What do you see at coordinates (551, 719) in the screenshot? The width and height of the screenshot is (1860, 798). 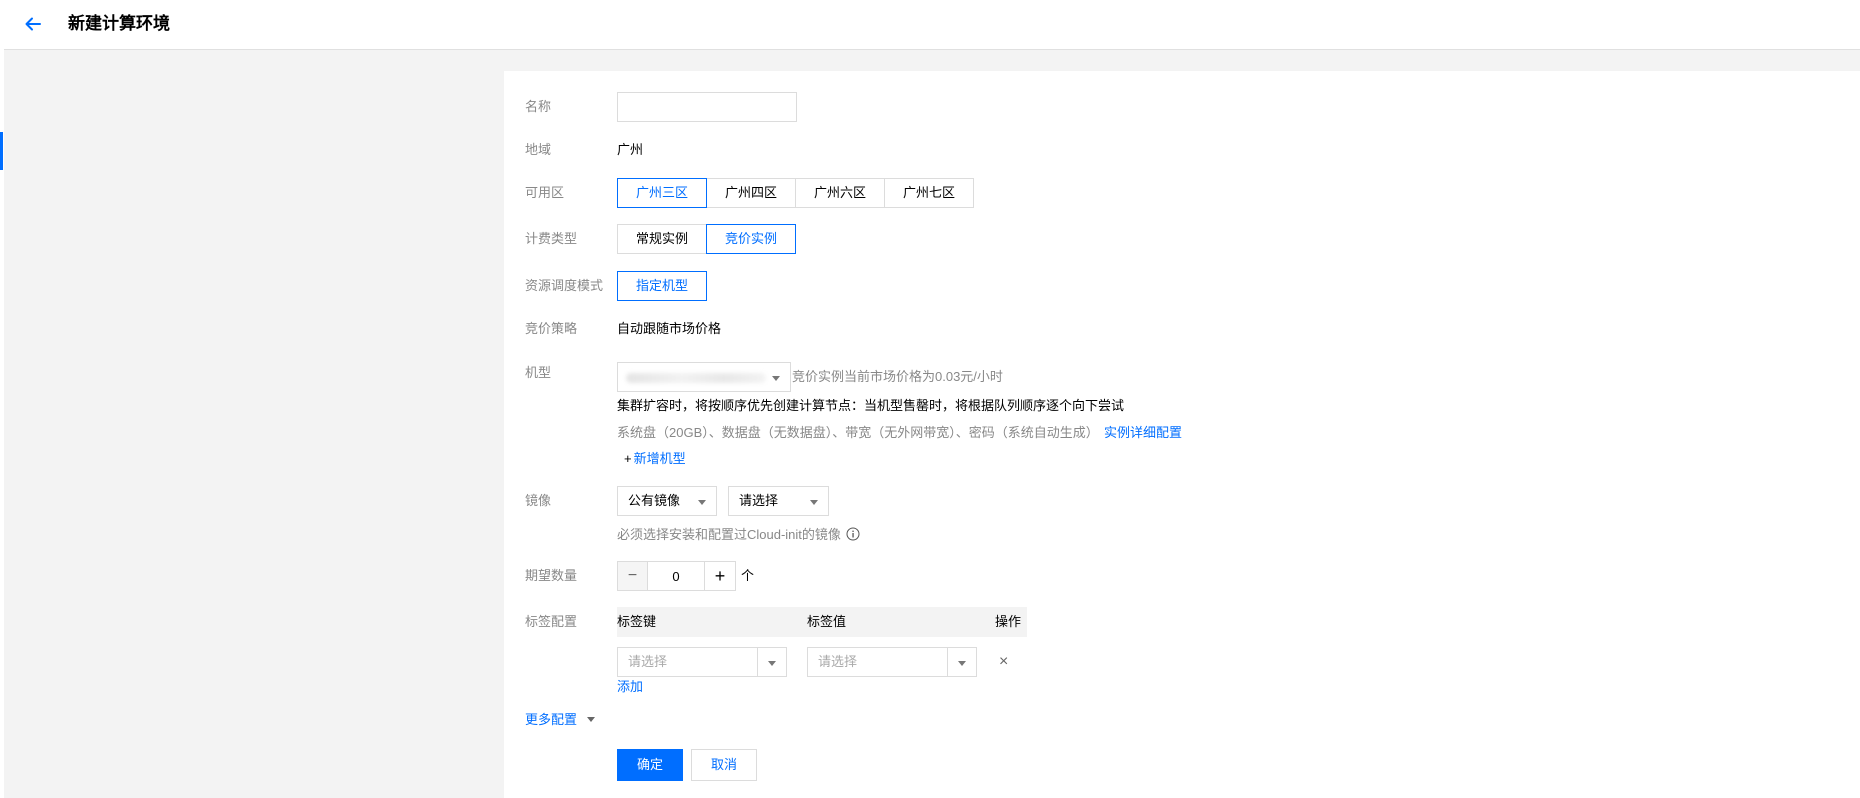 I see `more-config-label: 更多配置` at bounding box center [551, 719].